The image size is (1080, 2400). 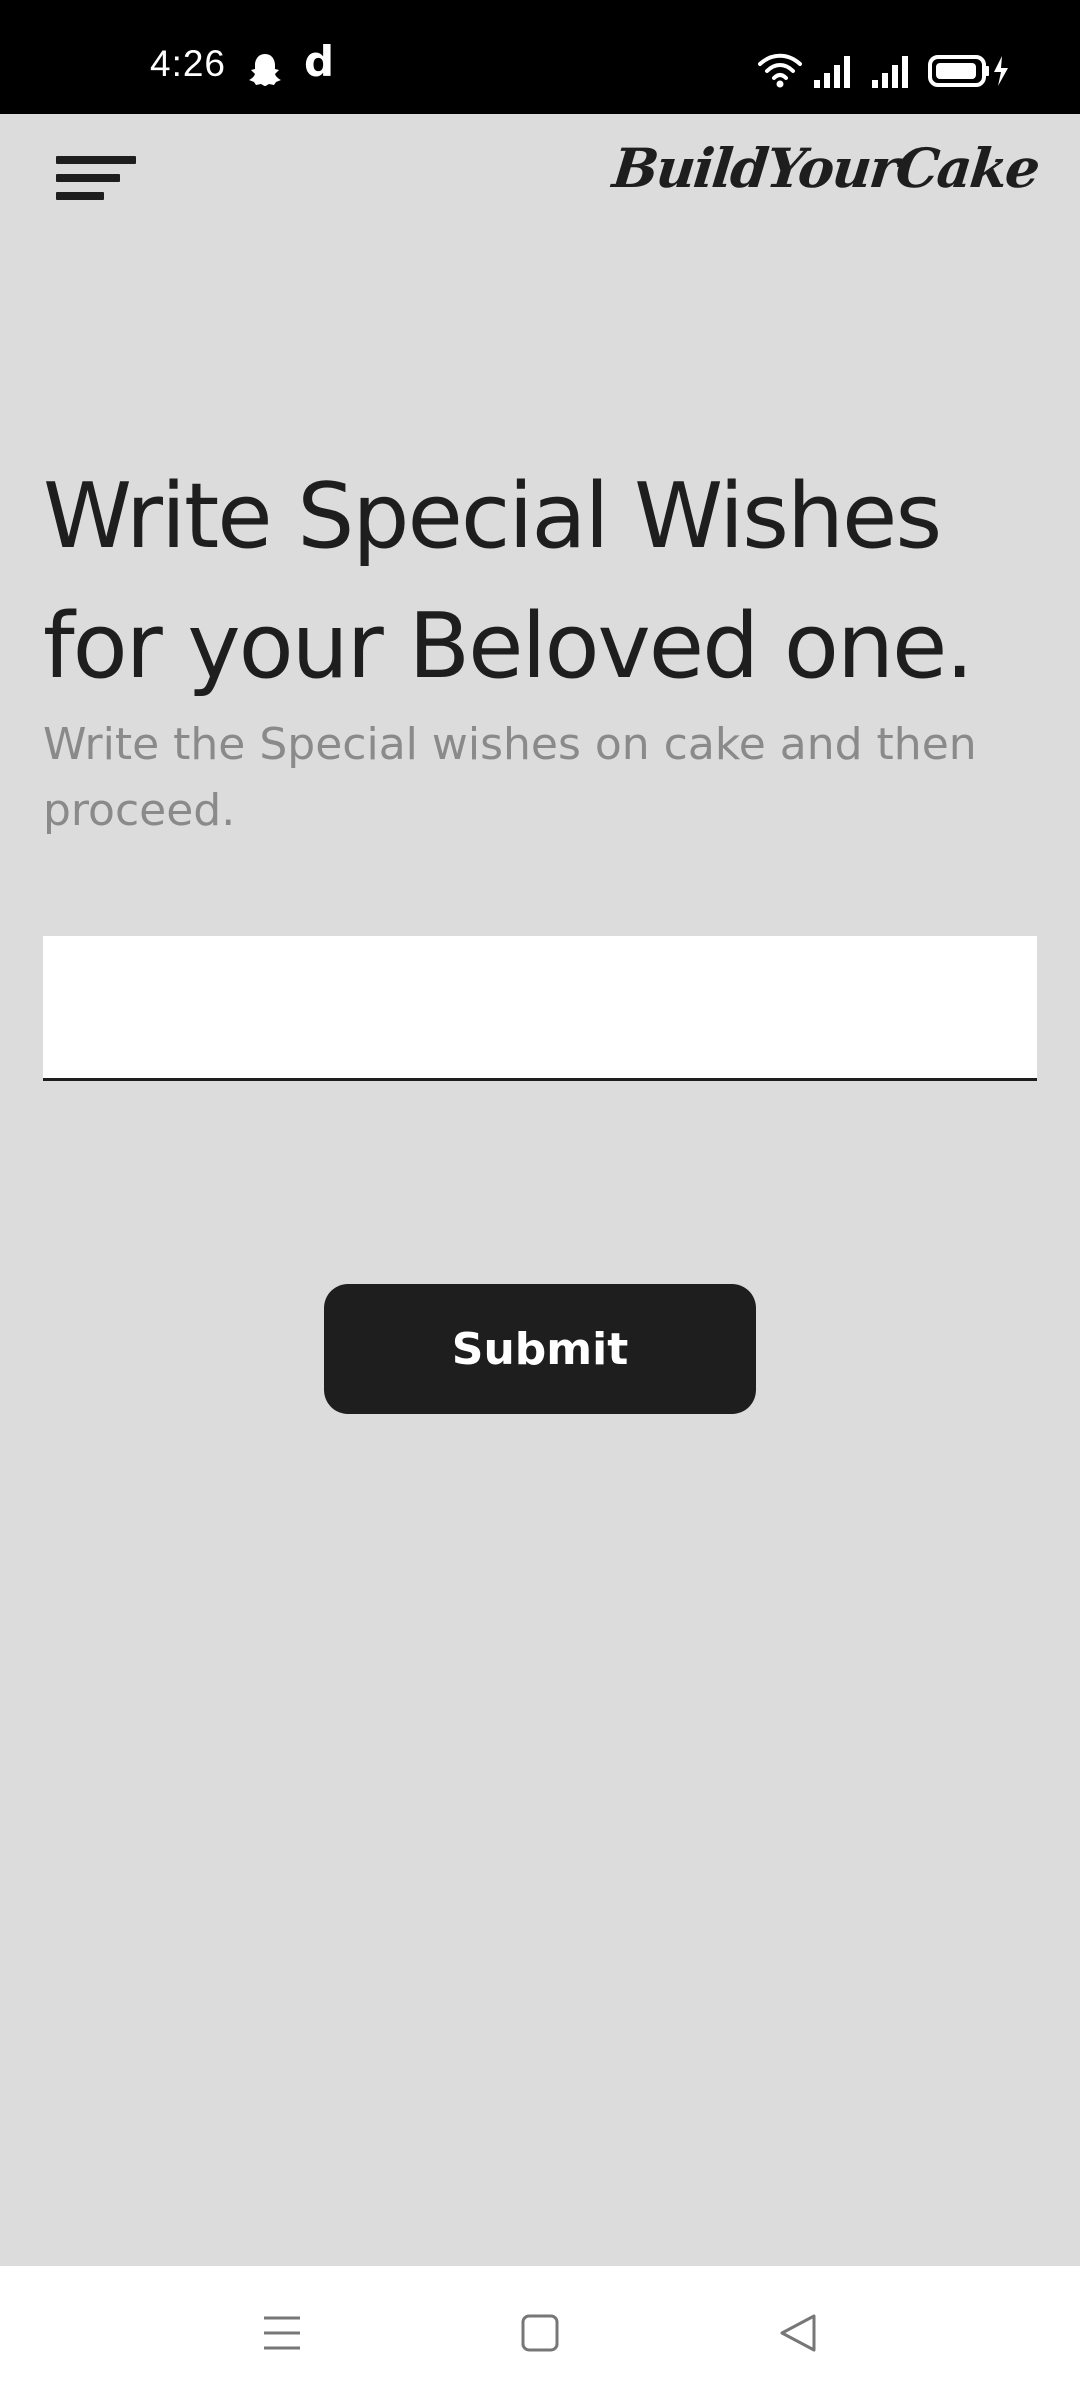 What do you see at coordinates (540, 57) in the screenshot?
I see `status-bar: 4:26 d` at bounding box center [540, 57].